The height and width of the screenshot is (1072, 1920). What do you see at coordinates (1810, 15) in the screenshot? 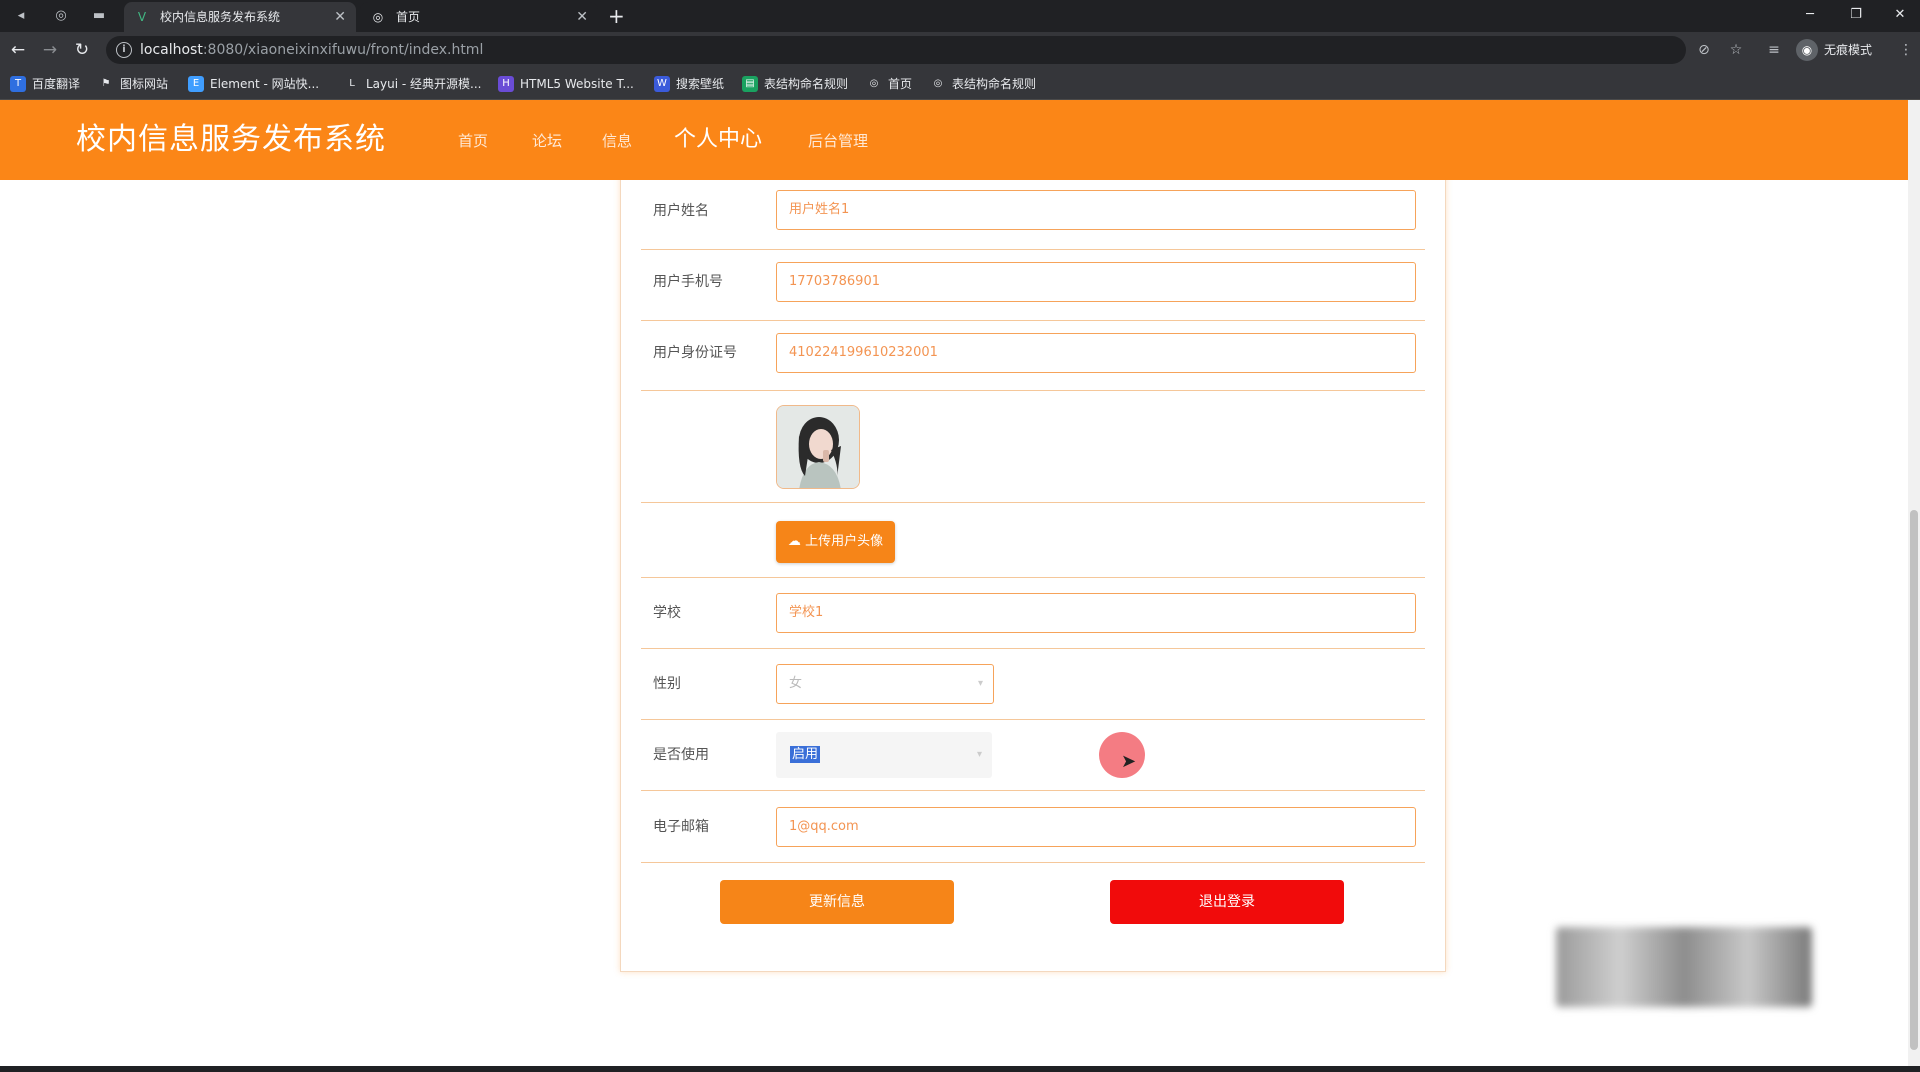
I see `minimize-icon: ─` at bounding box center [1810, 15].